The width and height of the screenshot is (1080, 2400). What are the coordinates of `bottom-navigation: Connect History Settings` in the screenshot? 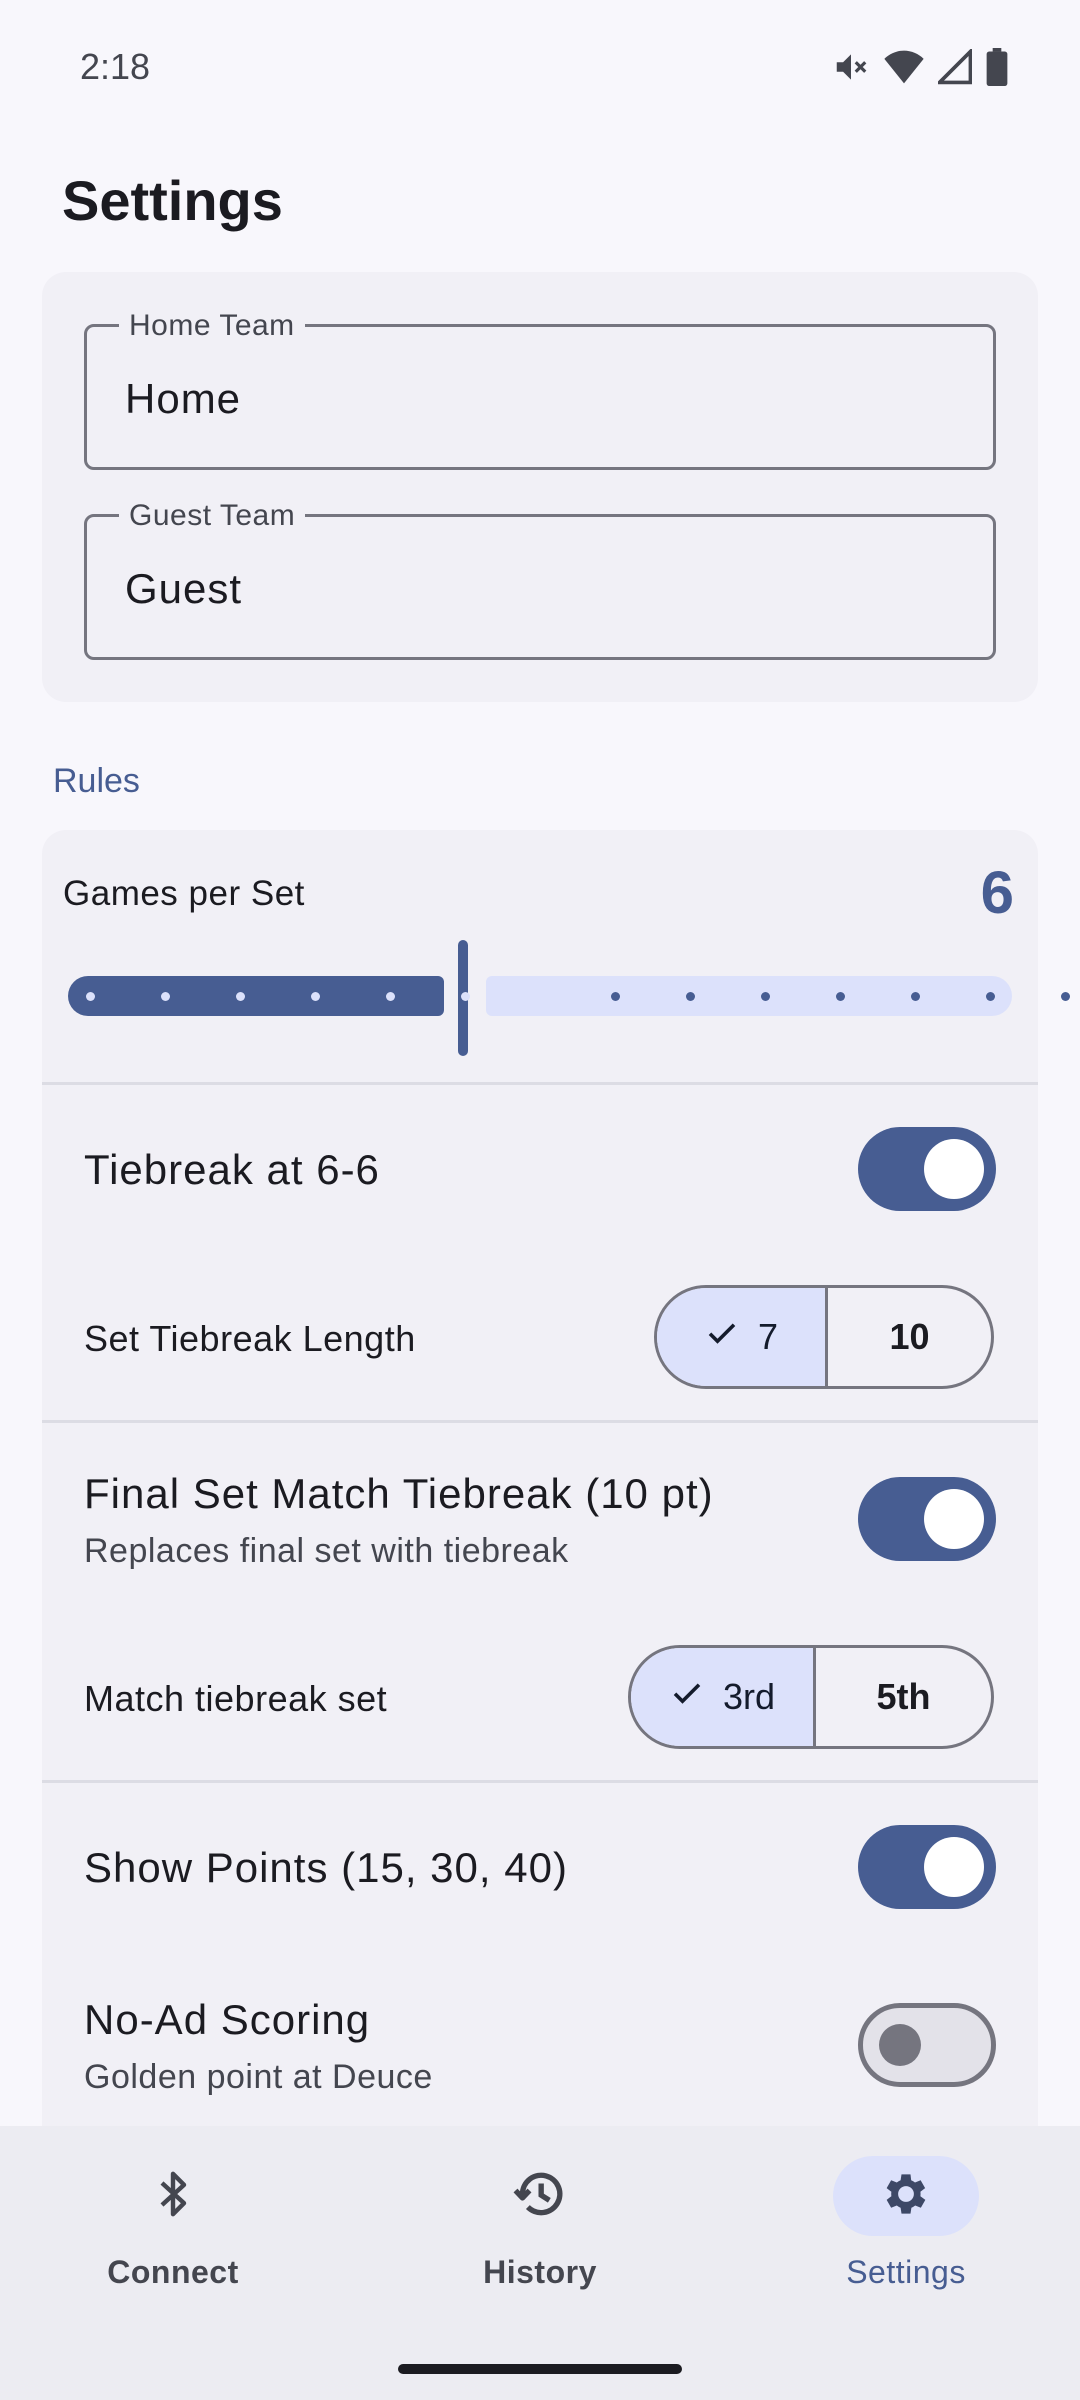 It's located at (540, 2263).